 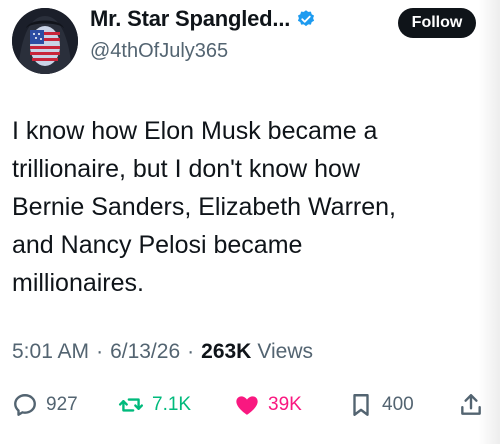 I want to click on reply-button: 927, so click(x=45, y=405).